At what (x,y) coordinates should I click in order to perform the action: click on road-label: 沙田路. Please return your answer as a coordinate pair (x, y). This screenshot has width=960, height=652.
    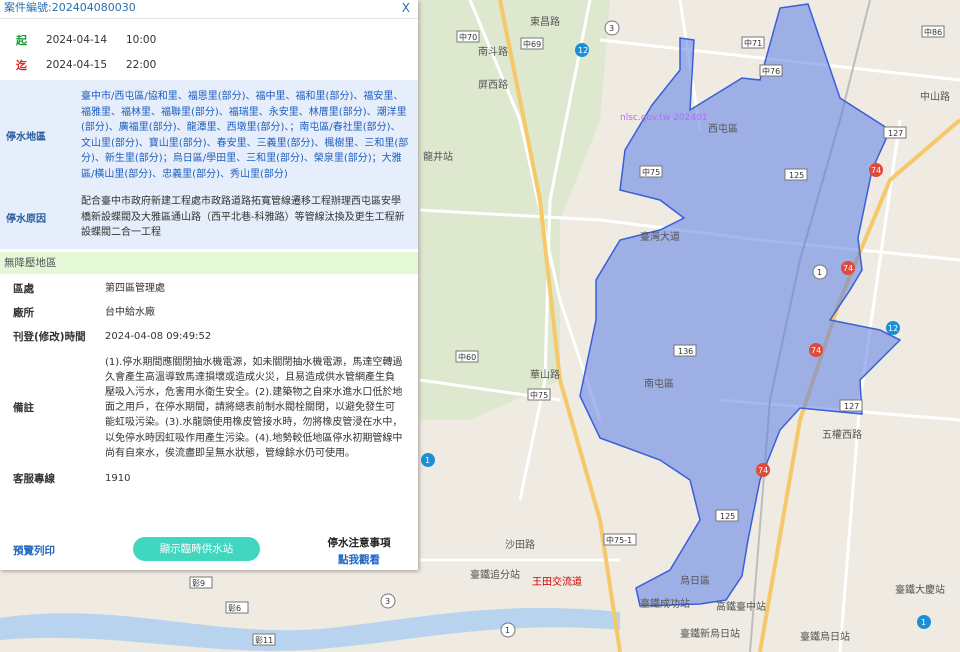
    Looking at the image, I should click on (520, 544).